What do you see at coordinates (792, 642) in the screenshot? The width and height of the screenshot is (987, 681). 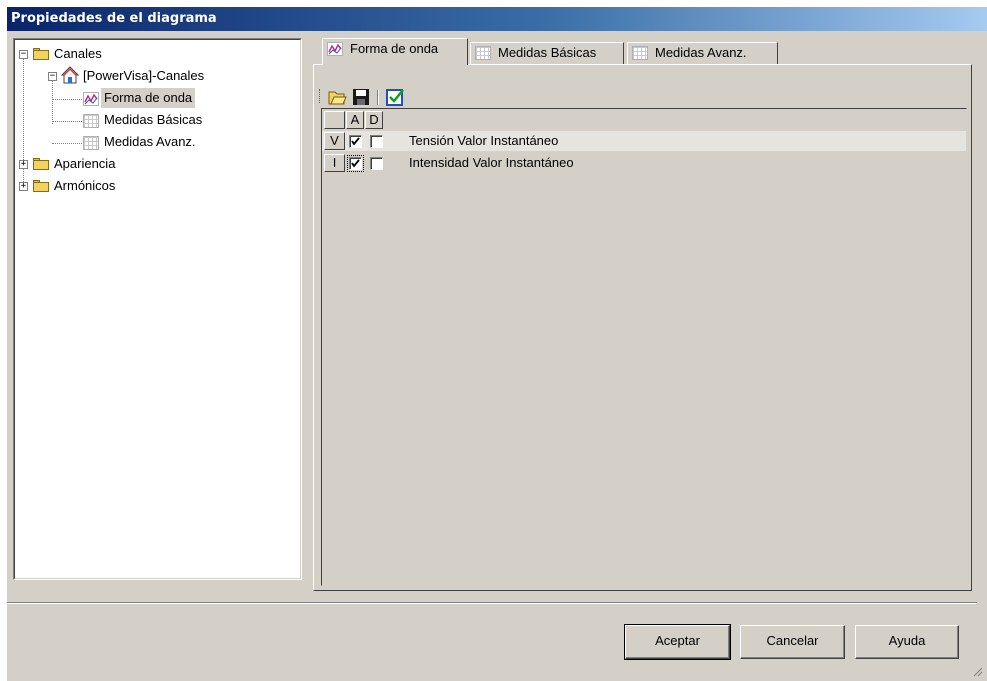 I see `cancel-button: Cancelar` at bounding box center [792, 642].